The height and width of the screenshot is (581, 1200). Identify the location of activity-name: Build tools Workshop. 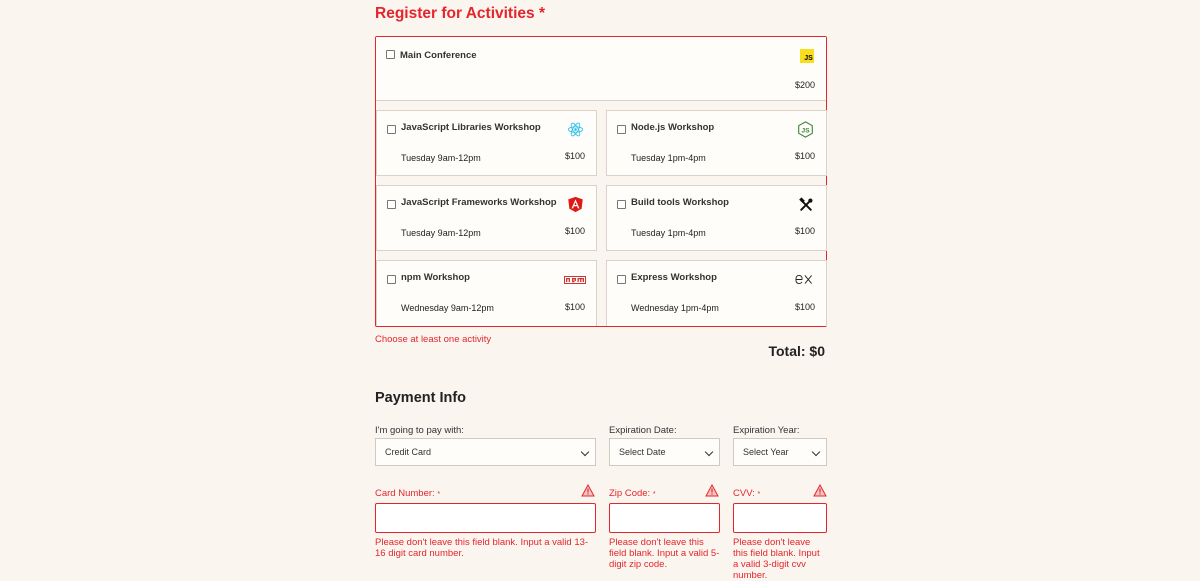
(680, 202).